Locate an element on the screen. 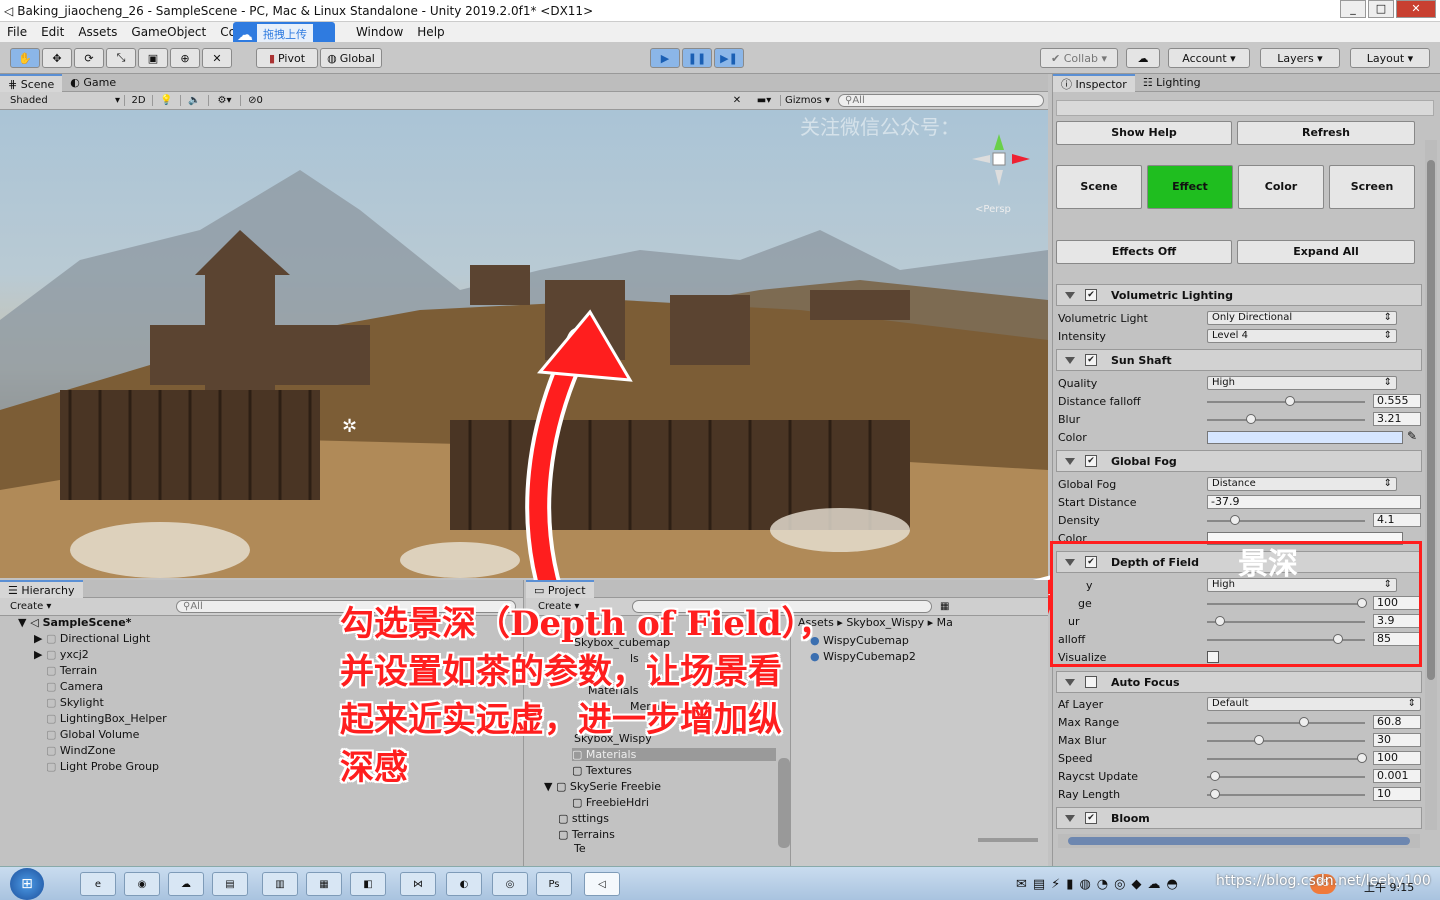  hierarchy-item: ▢ LightingBox_Helper is located at coordinates (106, 718).